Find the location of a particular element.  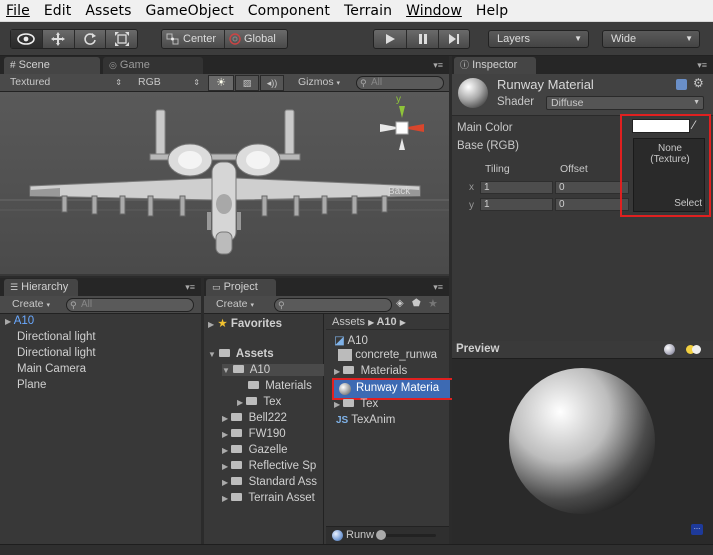

folder-item-standard: ▶ Standard Ass is located at coordinates (269, 482).